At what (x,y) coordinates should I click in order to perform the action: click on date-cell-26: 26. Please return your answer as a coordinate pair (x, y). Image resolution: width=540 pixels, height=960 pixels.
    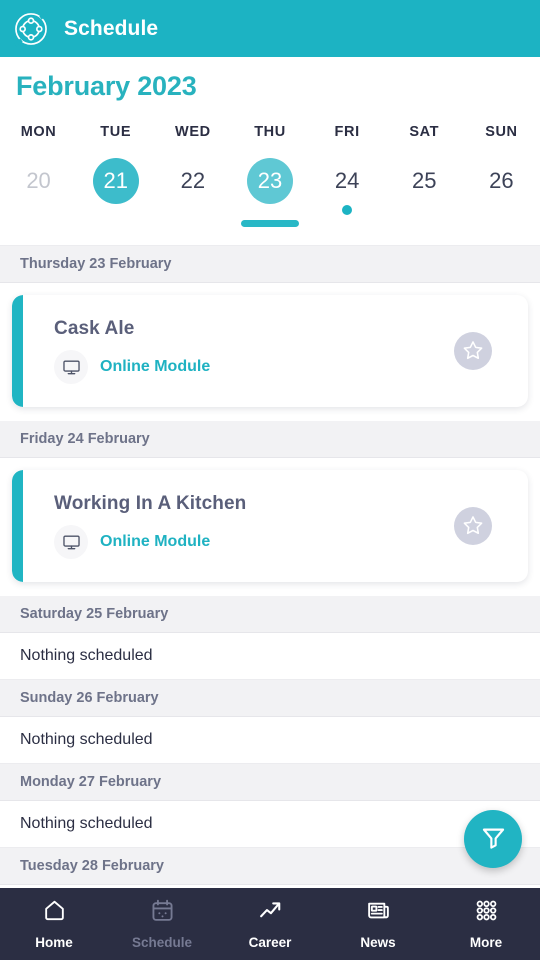
    Looking at the image, I should click on (501, 192).